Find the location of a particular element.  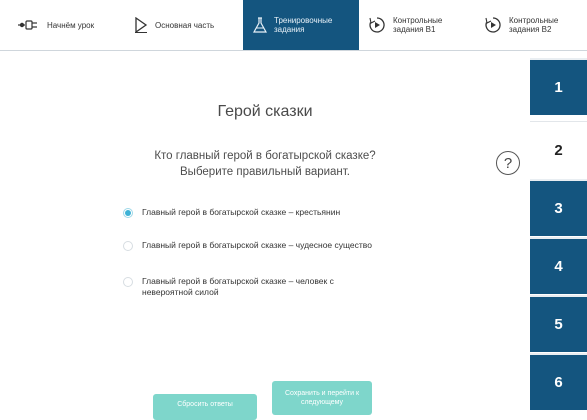

nav-item-control-b2: Контрольные задания В2 is located at coordinates (535, 25).